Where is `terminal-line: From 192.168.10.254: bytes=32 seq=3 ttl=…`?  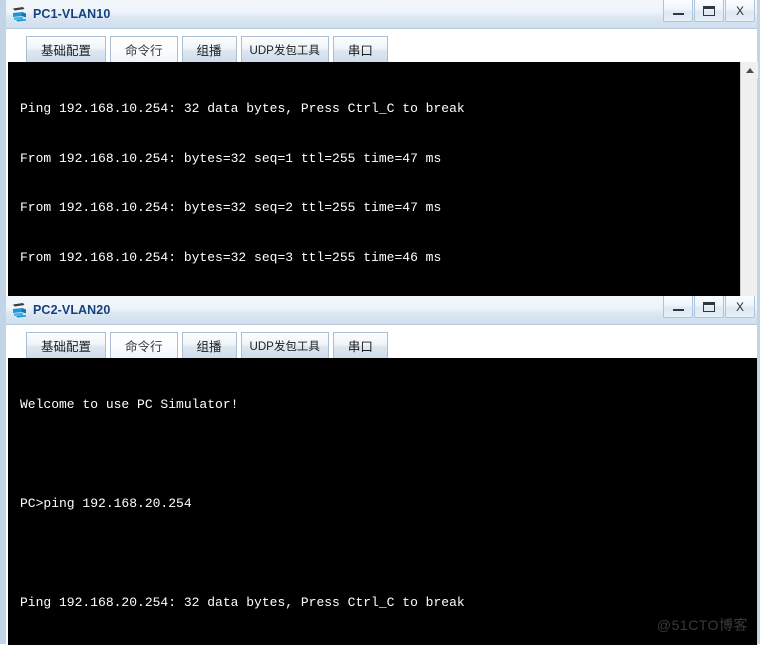 terminal-line: From 192.168.10.254: bytes=32 seq=3 ttl=… is located at coordinates (380, 258).